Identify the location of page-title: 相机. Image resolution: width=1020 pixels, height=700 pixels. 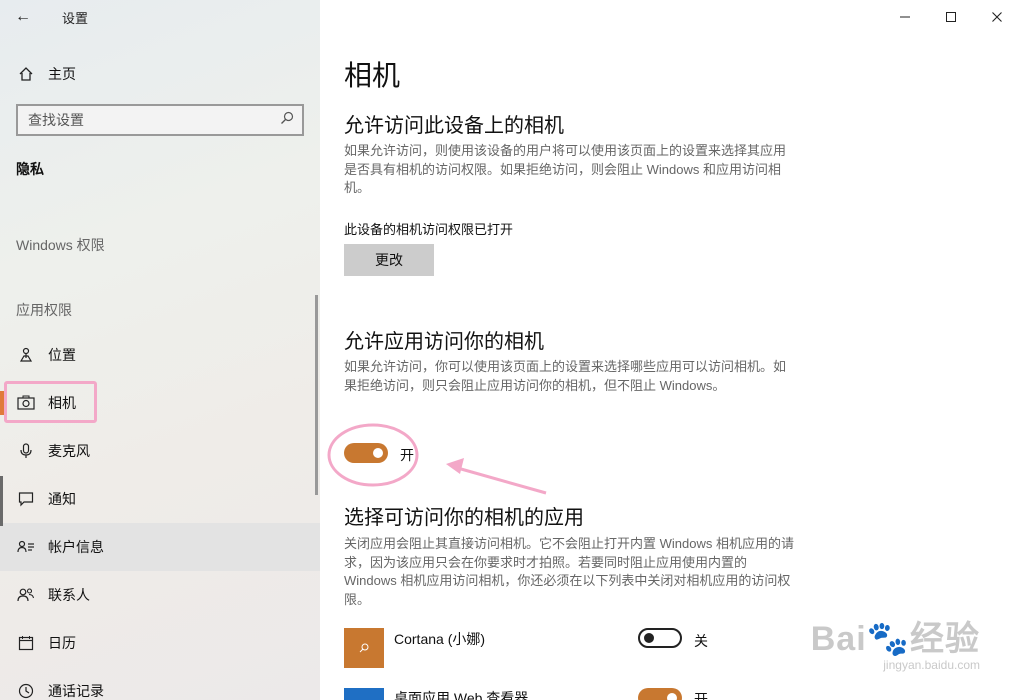
(372, 75).